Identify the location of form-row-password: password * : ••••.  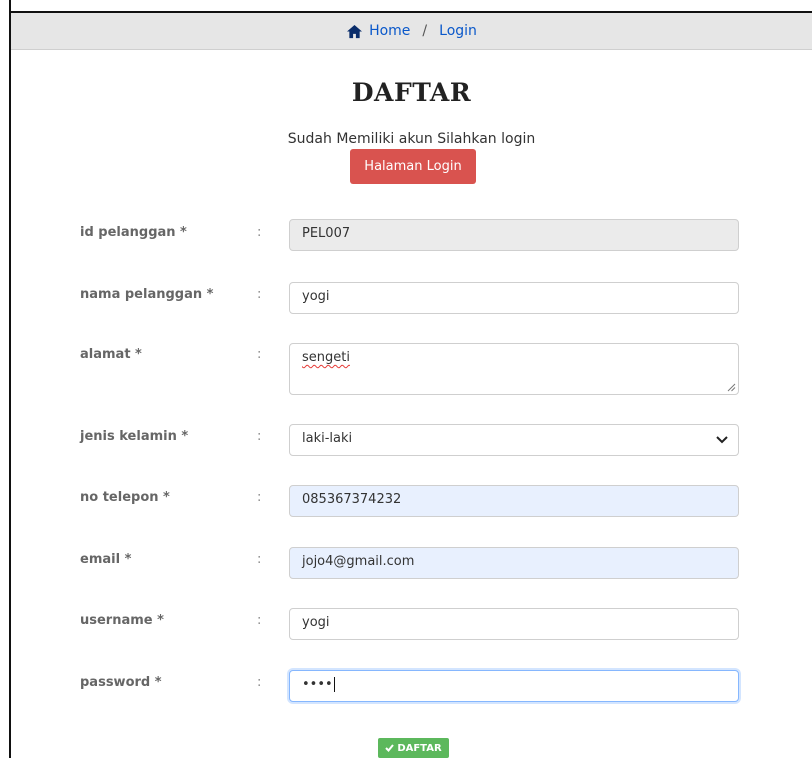
(411, 692).